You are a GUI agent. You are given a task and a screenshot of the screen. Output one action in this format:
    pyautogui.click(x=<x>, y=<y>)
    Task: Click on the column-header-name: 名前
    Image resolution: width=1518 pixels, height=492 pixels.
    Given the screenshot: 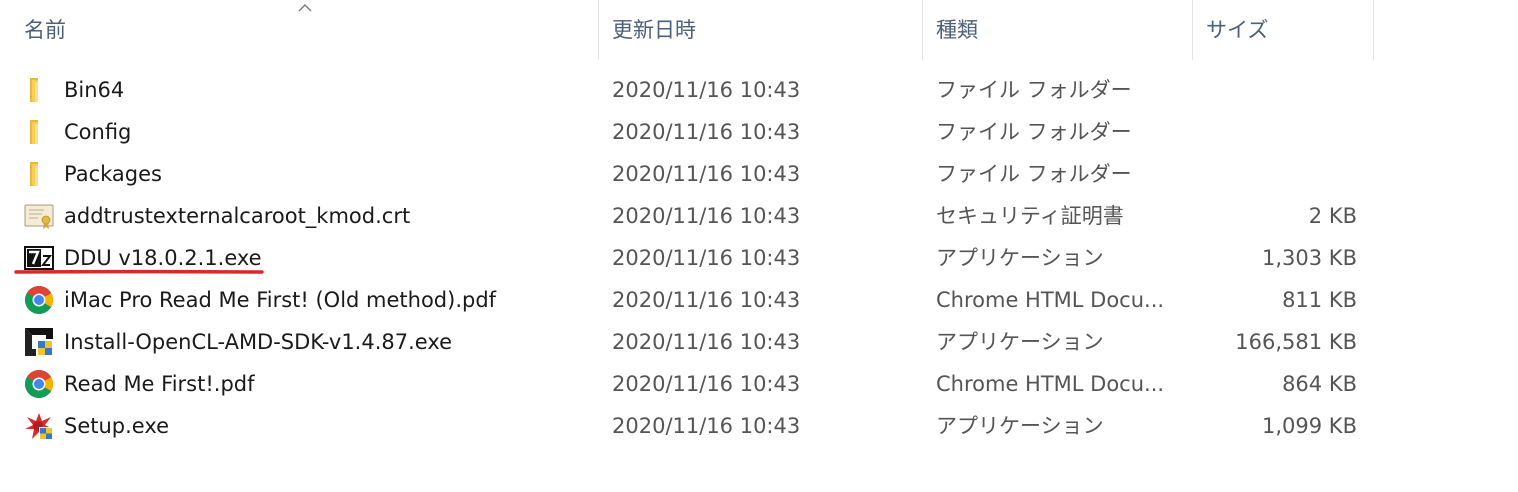 What is the action you would take?
    pyautogui.click(x=305, y=30)
    